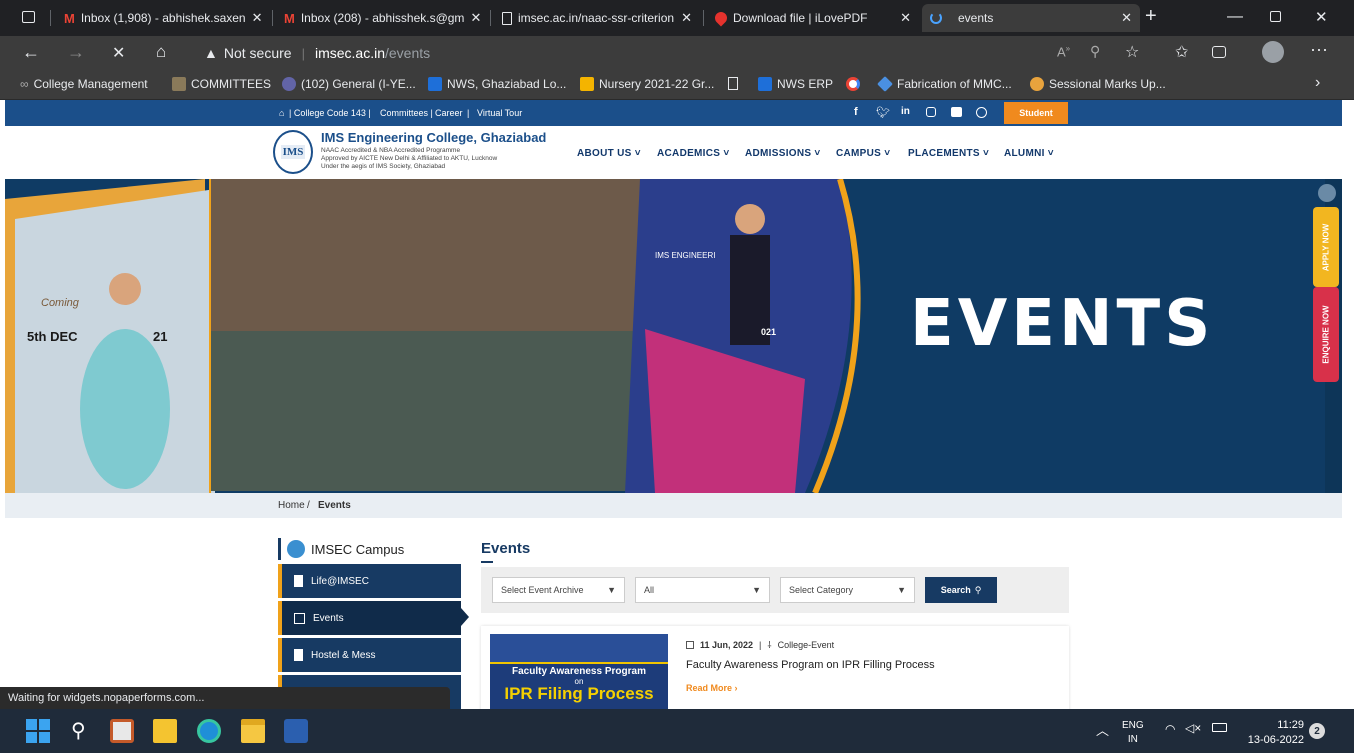 This screenshot has height=753, width=1354. I want to click on read-aloud-icon: A», so click(1063, 51).